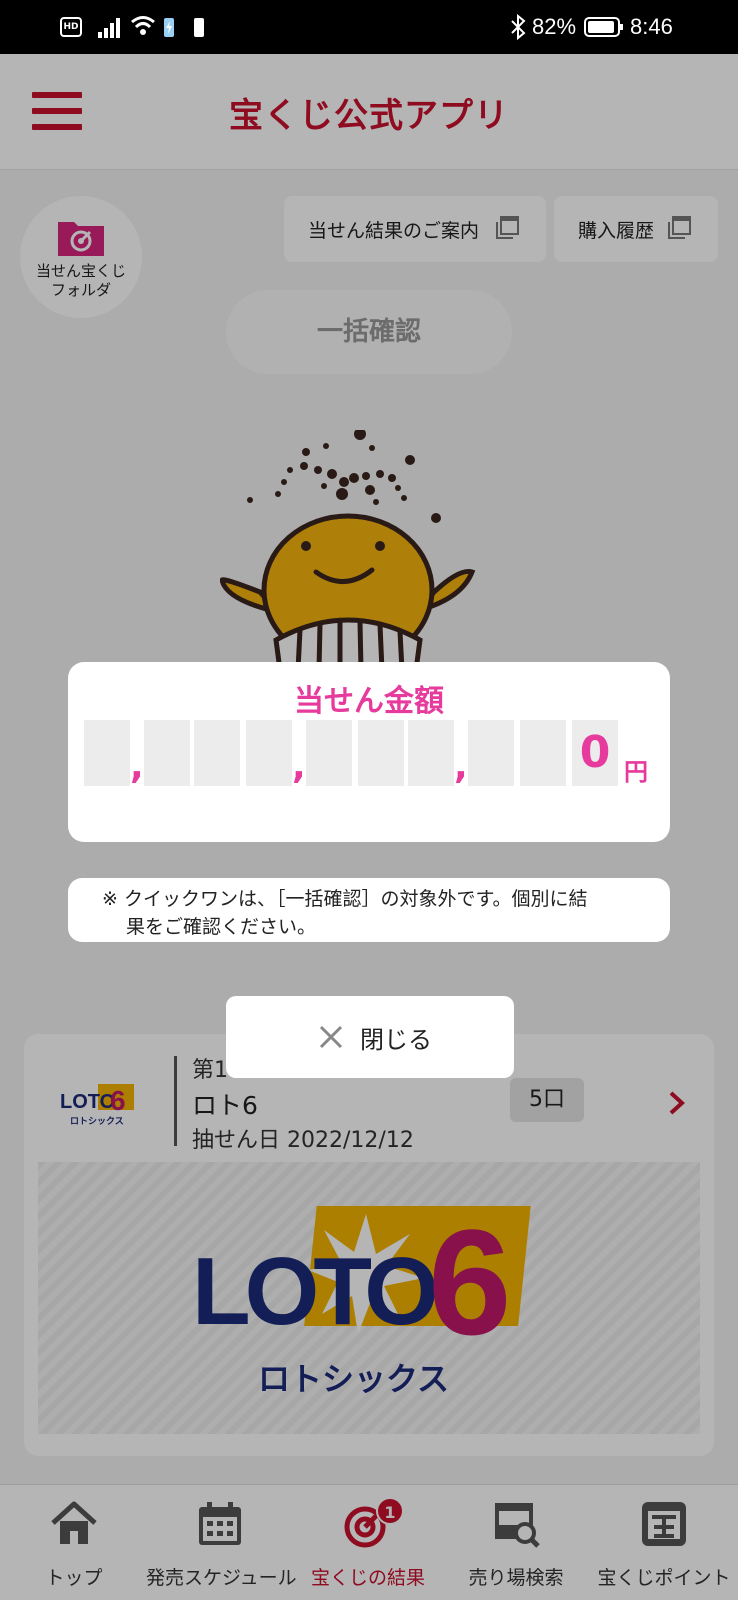 The image size is (738, 1600). Describe the element at coordinates (636, 772) in the screenshot. I see `currency-unit: 円` at that location.